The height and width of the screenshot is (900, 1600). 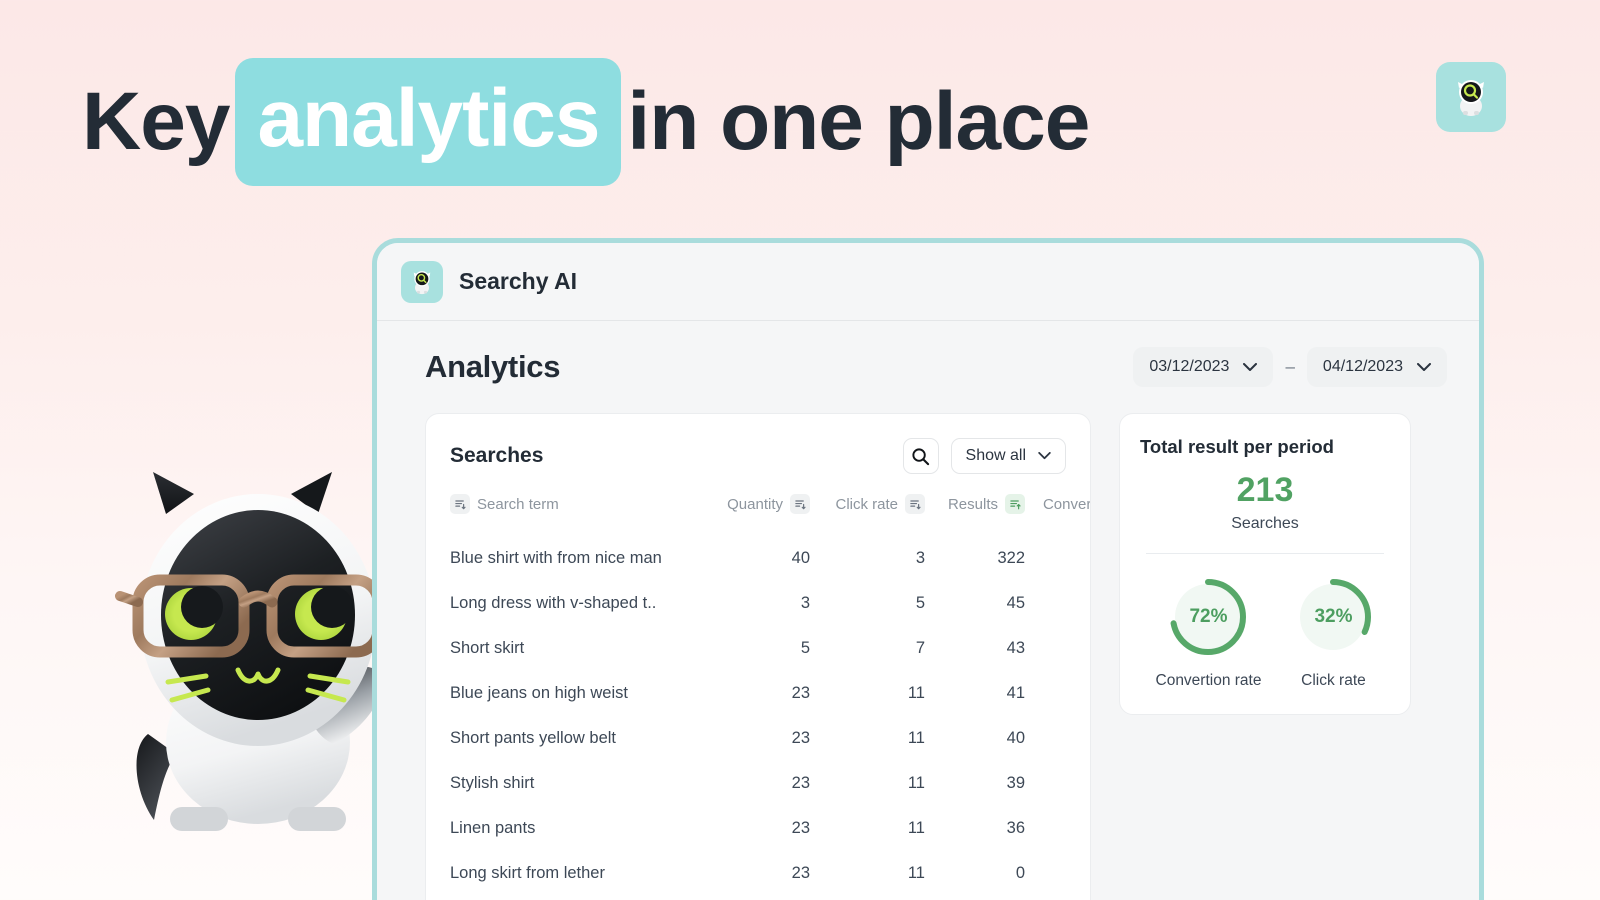 What do you see at coordinates (575, 515) in the screenshot?
I see `column-header-search-term: Search term` at bounding box center [575, 515].